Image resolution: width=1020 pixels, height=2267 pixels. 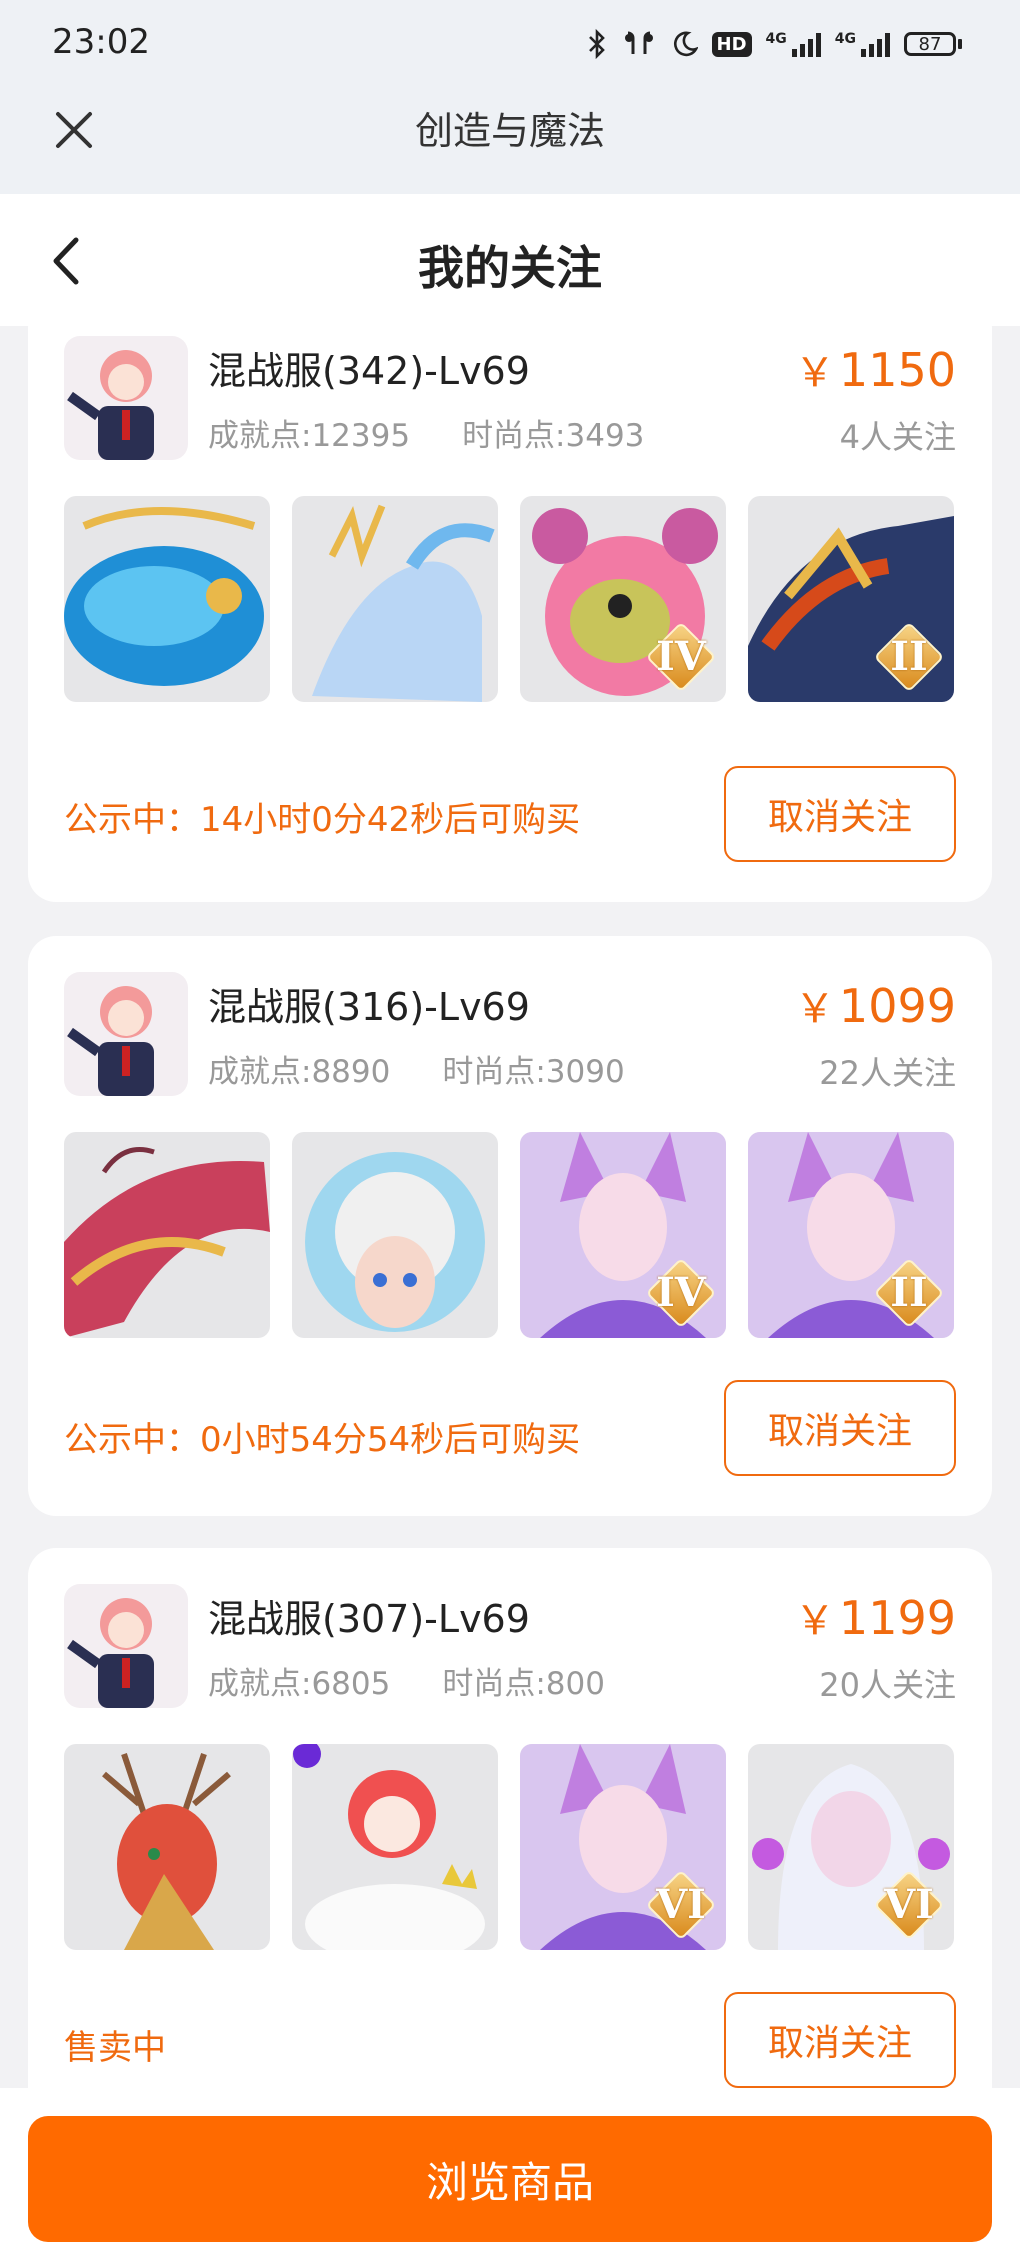 I want to click on battery-icon: 87, so click(x=933, y=44).